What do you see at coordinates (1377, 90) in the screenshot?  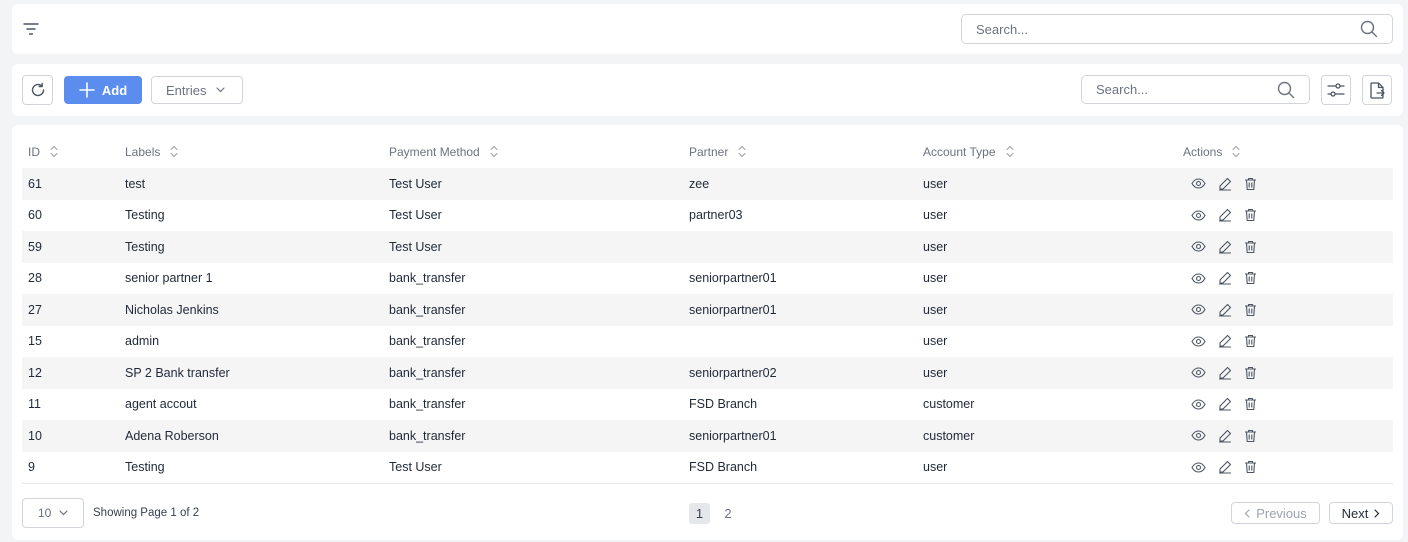 I see `export-button` at bounding box center [1377, 90].